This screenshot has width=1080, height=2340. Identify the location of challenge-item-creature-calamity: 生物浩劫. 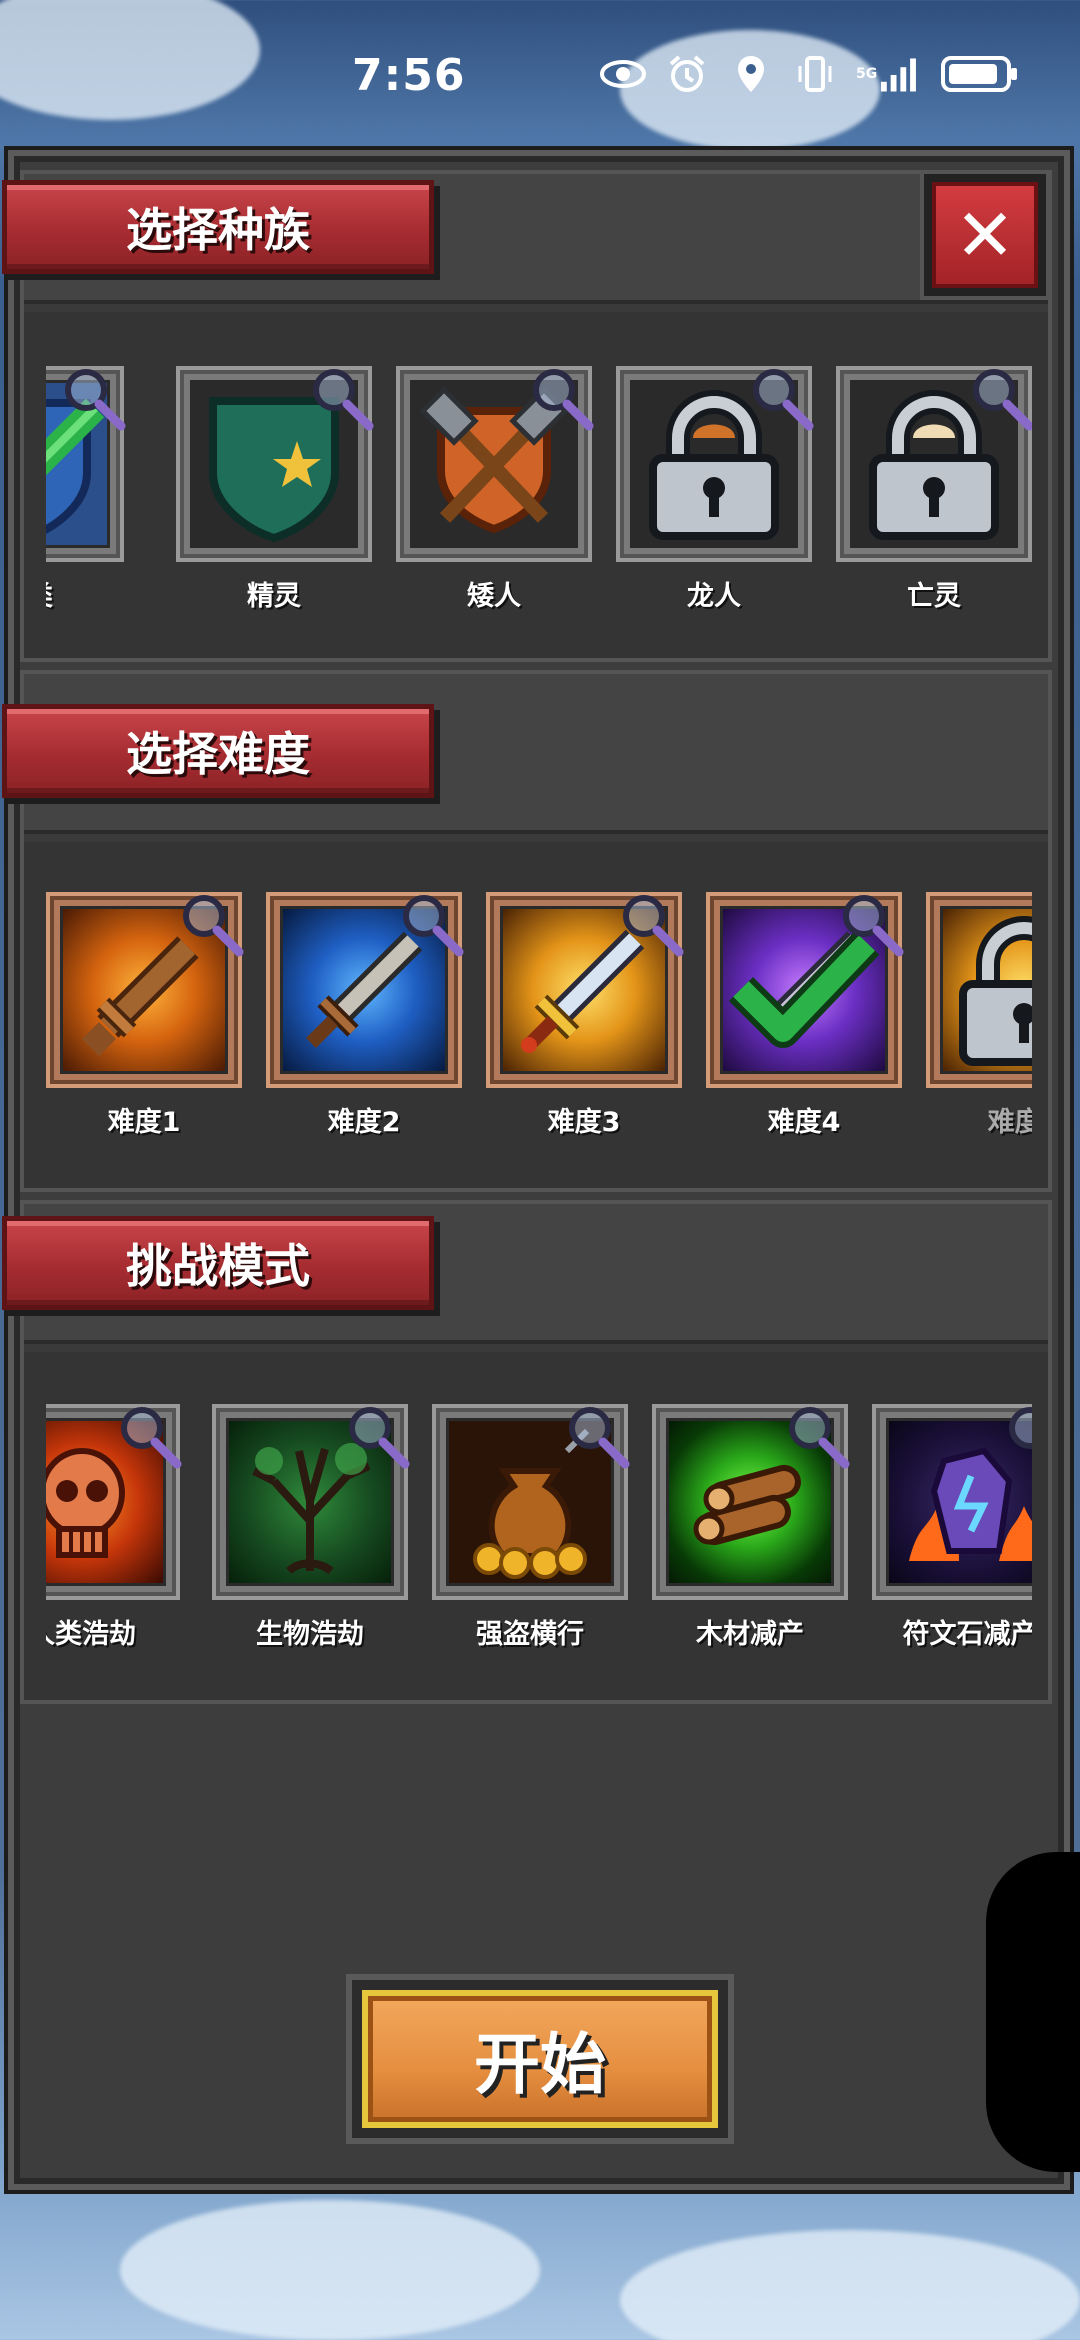
(311, 1527).